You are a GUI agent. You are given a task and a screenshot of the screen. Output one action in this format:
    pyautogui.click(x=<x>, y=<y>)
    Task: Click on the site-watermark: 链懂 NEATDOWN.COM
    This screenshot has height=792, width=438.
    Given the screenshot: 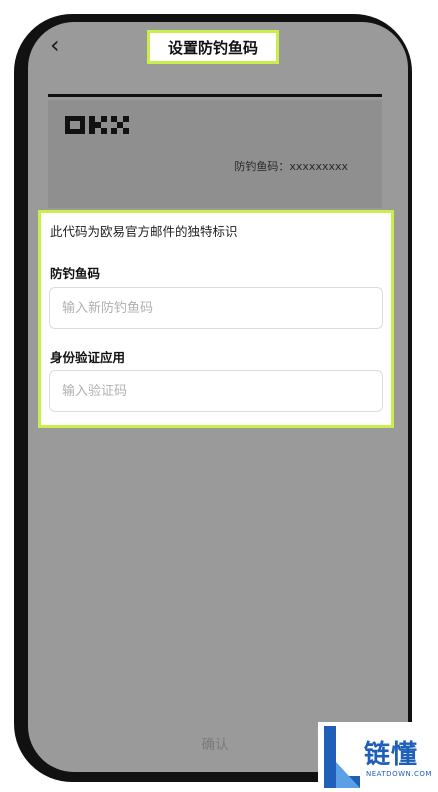 What is the action you would take?
    pyautogui.click(x=378, y=757)
    